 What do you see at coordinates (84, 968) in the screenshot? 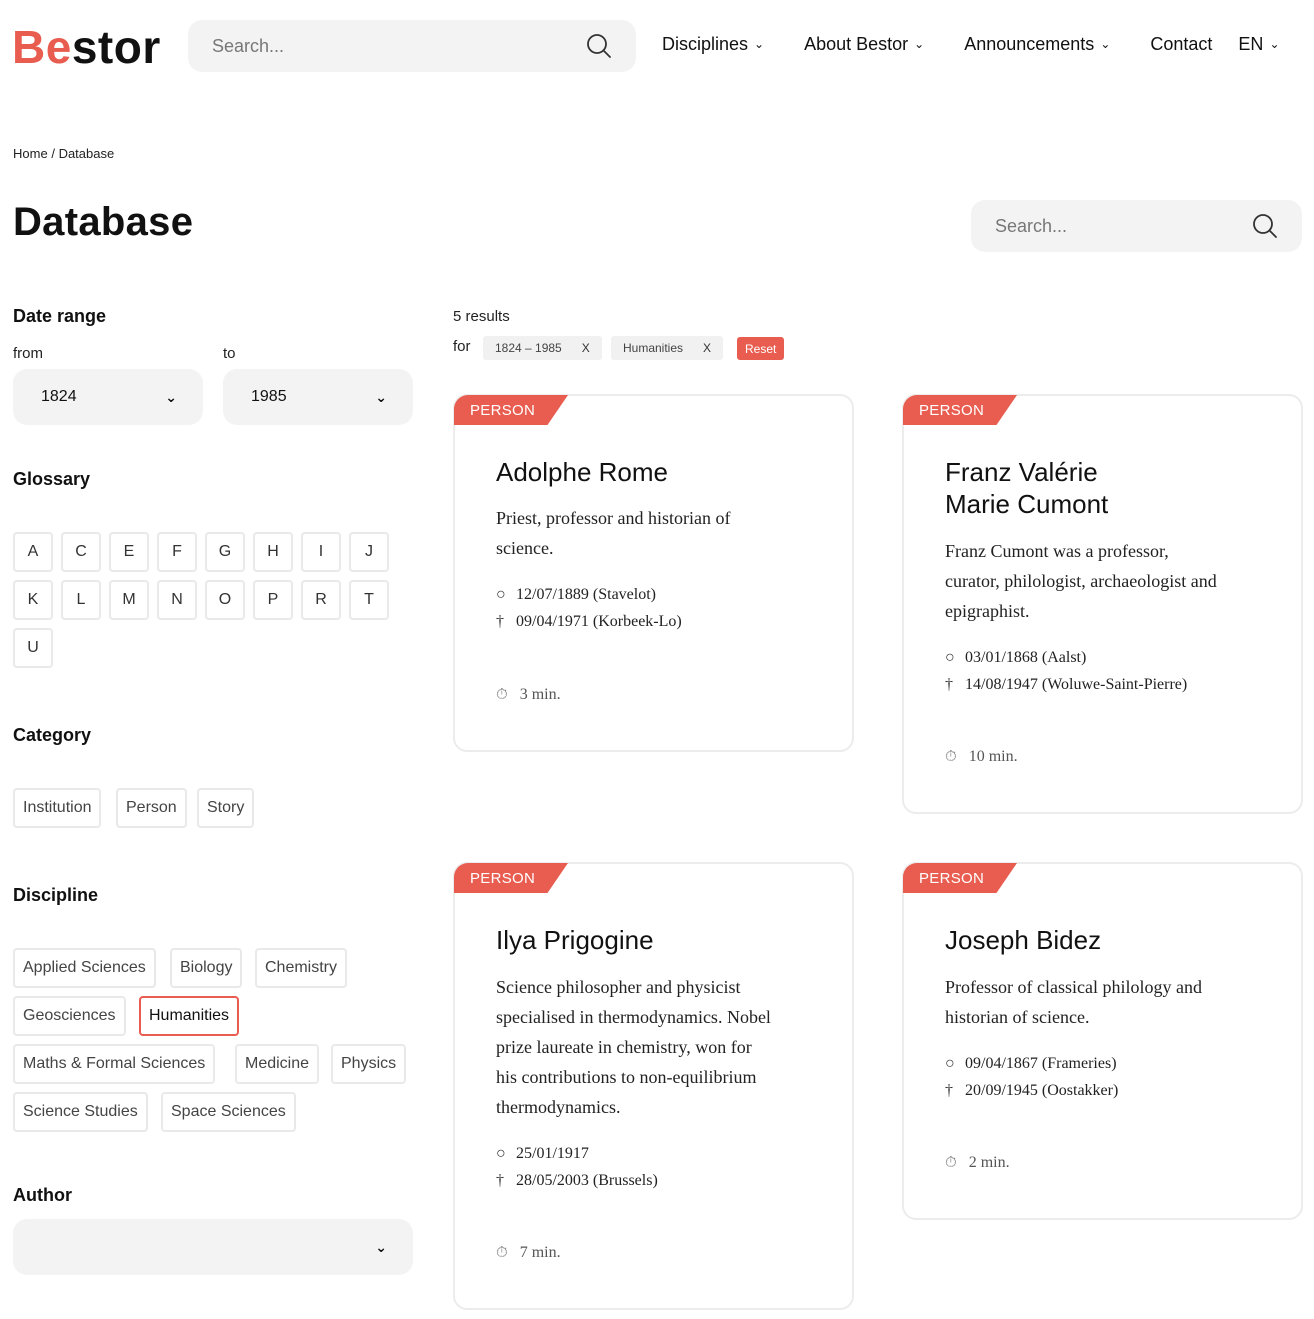
I see `discipline-chip-applied-sciences: Applied Sciences` at bounding box center [84, 968].